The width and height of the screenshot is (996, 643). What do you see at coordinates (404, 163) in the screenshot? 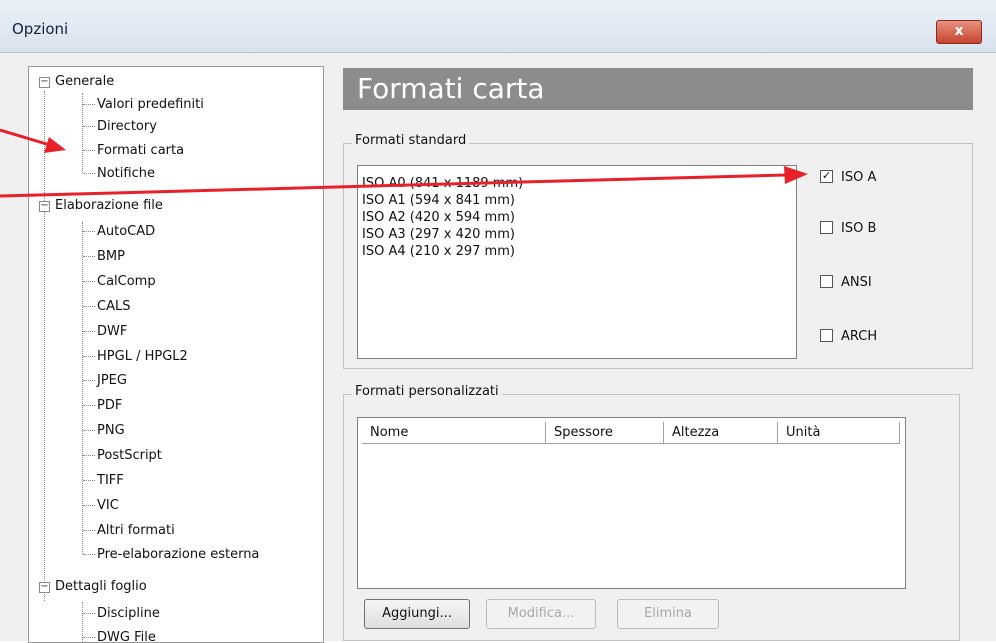
I see `annotation-arrows` at bounding box center [404, 163].